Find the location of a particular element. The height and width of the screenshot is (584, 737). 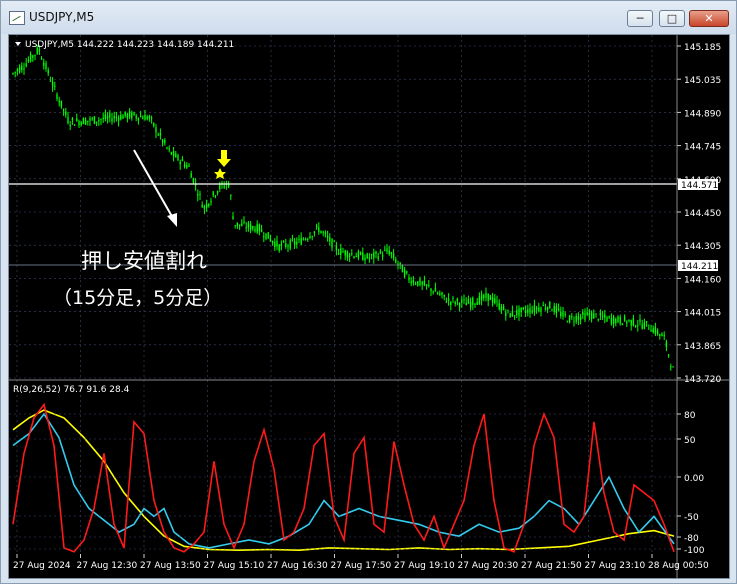

time-tick-label: 27 Aug 21:50 is located at coordinates (551, 566).